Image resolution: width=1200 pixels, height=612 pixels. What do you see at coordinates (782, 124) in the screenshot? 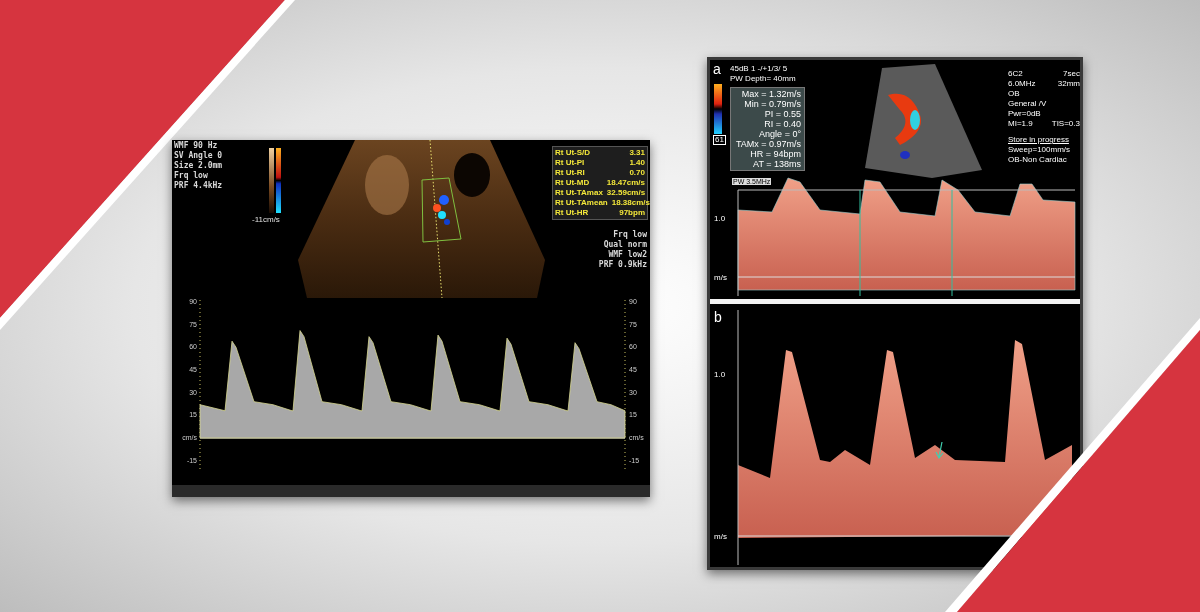
I see `measurement-text: RI = 0.40` at bounding box center [782, 124].